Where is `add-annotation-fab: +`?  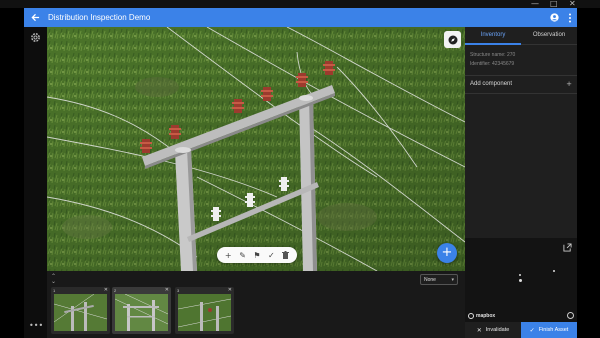
add-annotation-fab: + is located at coordinates (447, 253).